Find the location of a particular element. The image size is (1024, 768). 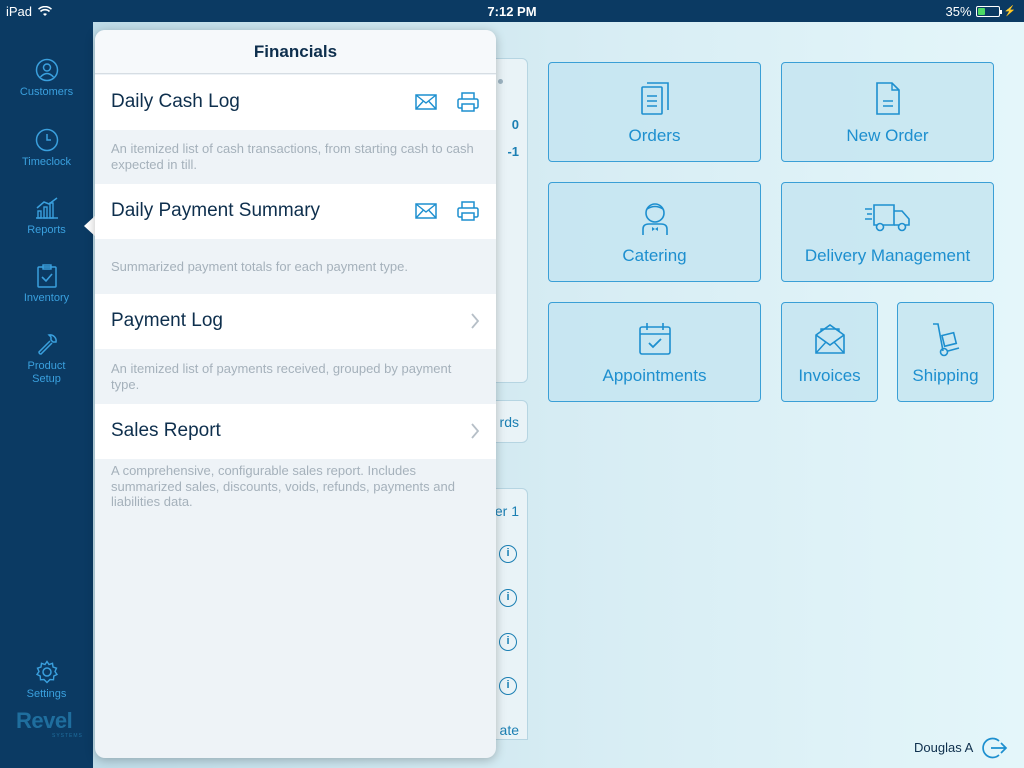

tile-new-order: New Order is located at coordinates (887, 112).